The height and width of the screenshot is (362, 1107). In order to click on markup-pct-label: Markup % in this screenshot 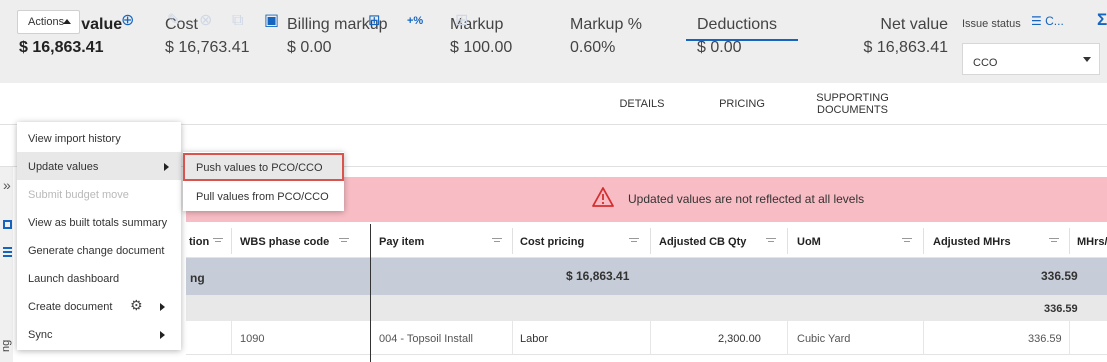, I will do `click(606, 24)`.